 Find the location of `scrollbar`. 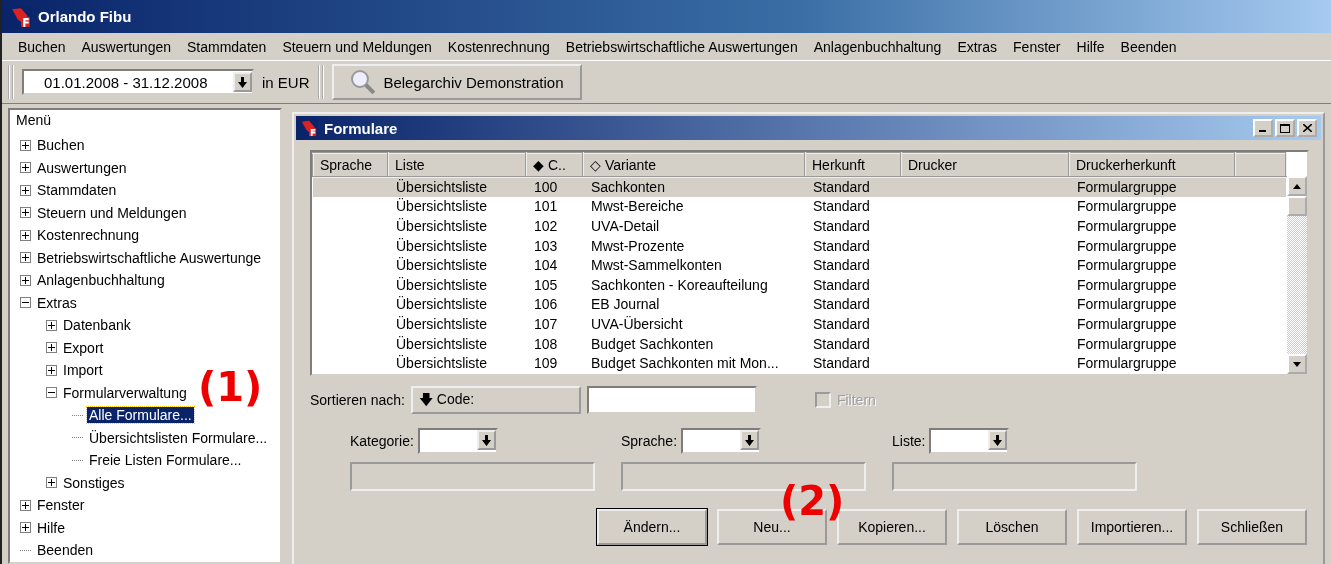

scrollbar is located at coordinates (1297, 275).